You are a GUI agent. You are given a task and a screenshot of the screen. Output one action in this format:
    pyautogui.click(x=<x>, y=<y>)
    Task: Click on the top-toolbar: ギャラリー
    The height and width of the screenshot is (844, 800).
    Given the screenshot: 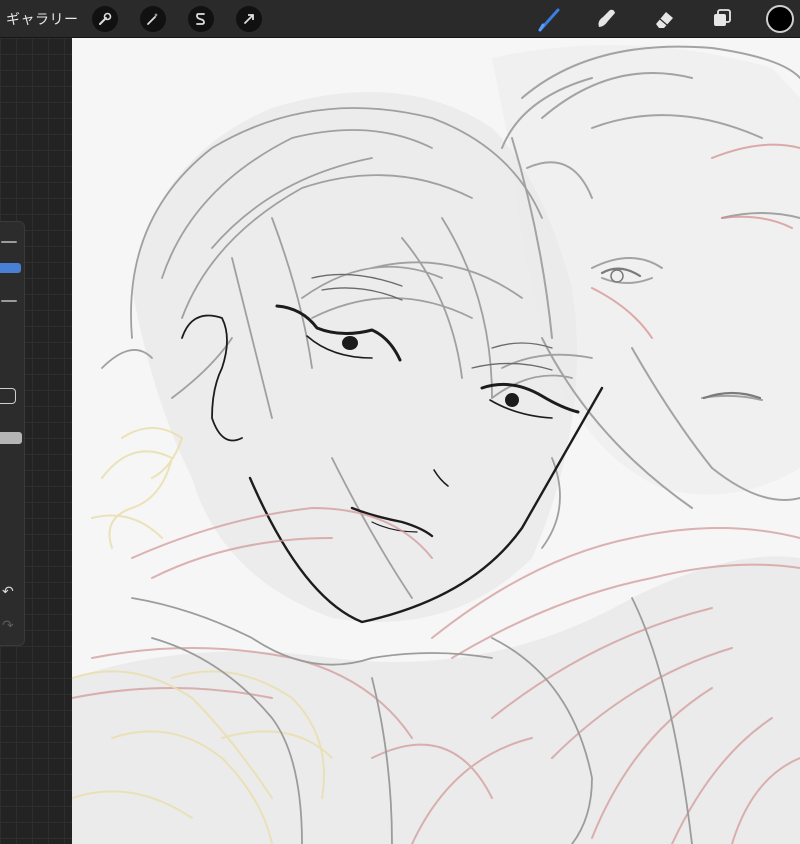 What is the action you would take?
    pyautogui.click(x=400, y=19)
    